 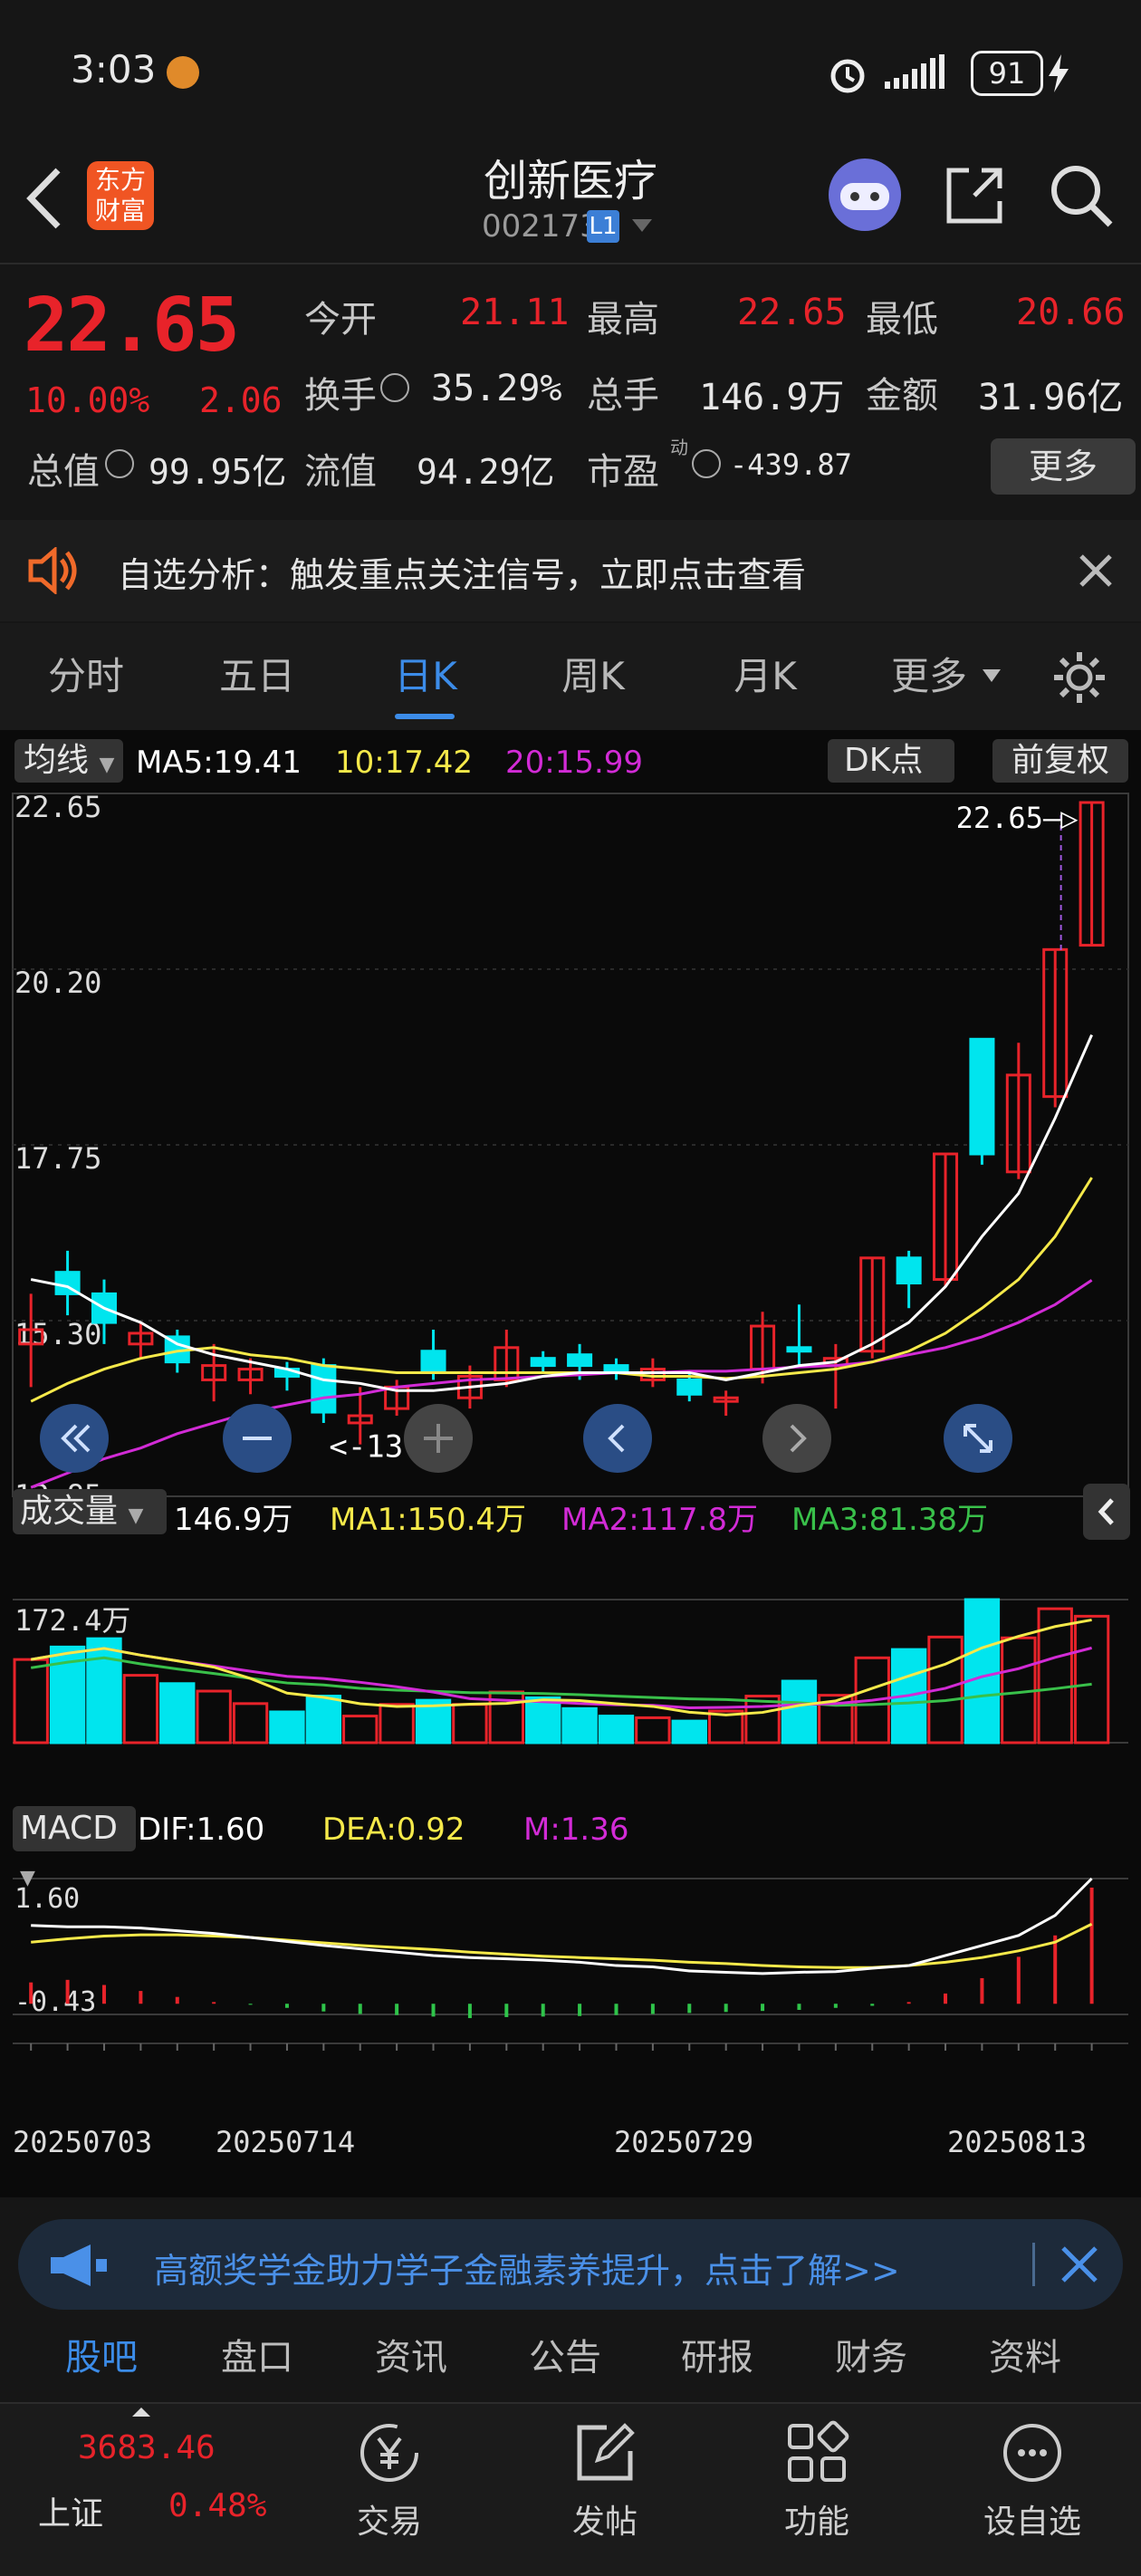 I want to click on nav-trade-label: 交易, so click(x=389, y=2522).